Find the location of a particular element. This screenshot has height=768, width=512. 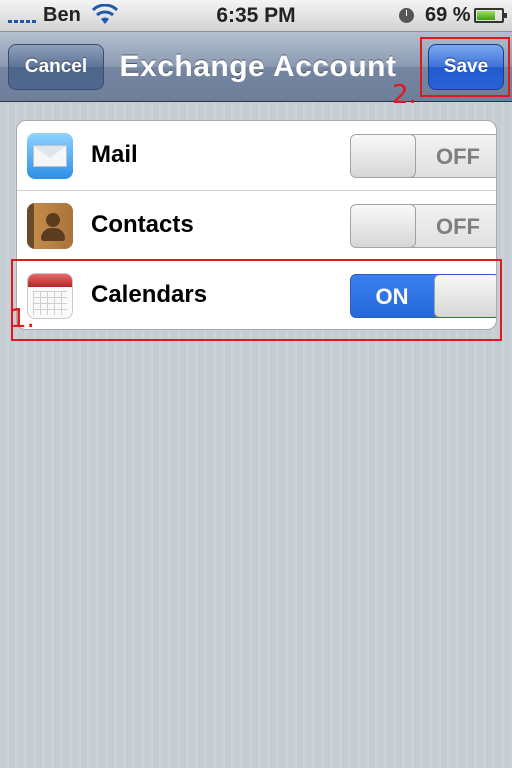

annotation-label-step2: 2. is located at coordinates (404, 95).